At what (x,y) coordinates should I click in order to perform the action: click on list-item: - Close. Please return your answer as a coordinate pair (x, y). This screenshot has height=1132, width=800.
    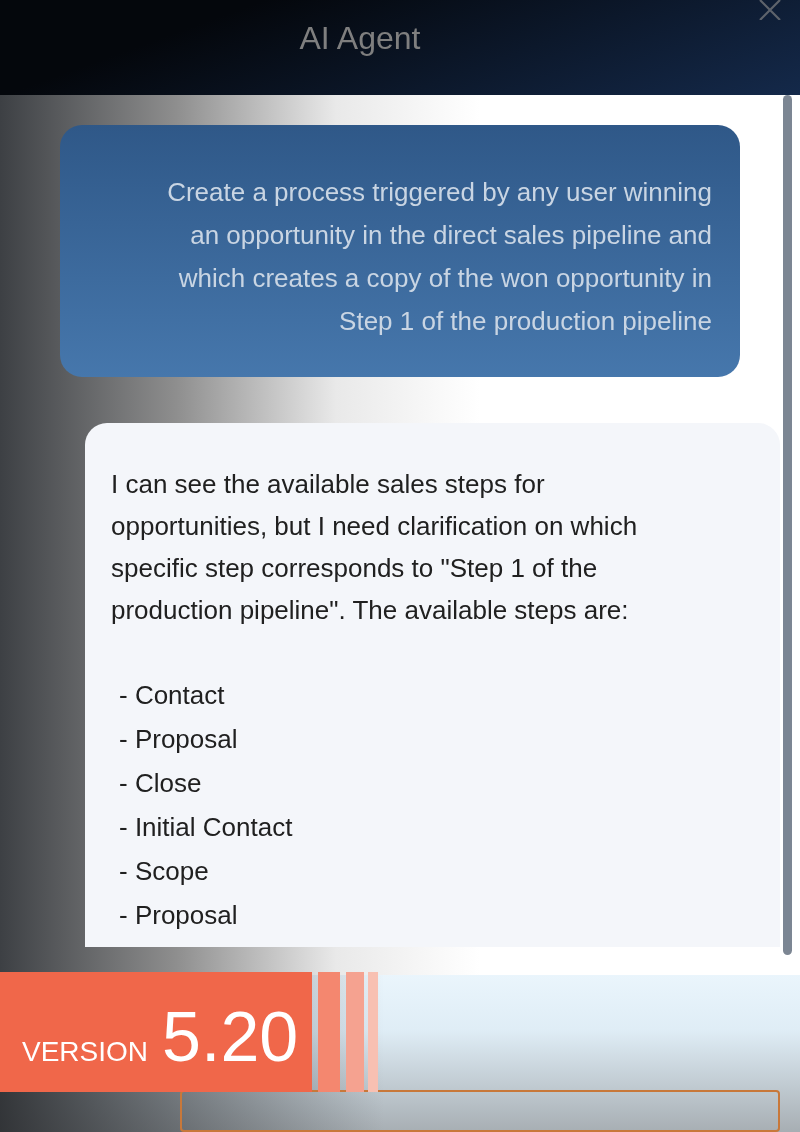
    Looking at the image, I should click on (160, 783).